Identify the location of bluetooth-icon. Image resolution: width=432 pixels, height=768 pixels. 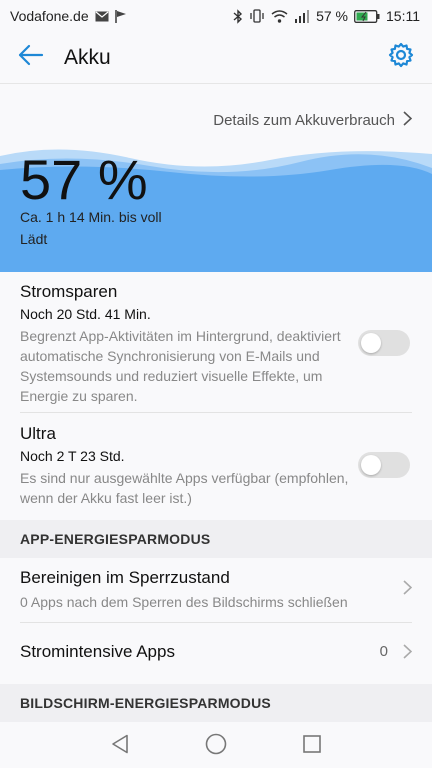
(238, 16).